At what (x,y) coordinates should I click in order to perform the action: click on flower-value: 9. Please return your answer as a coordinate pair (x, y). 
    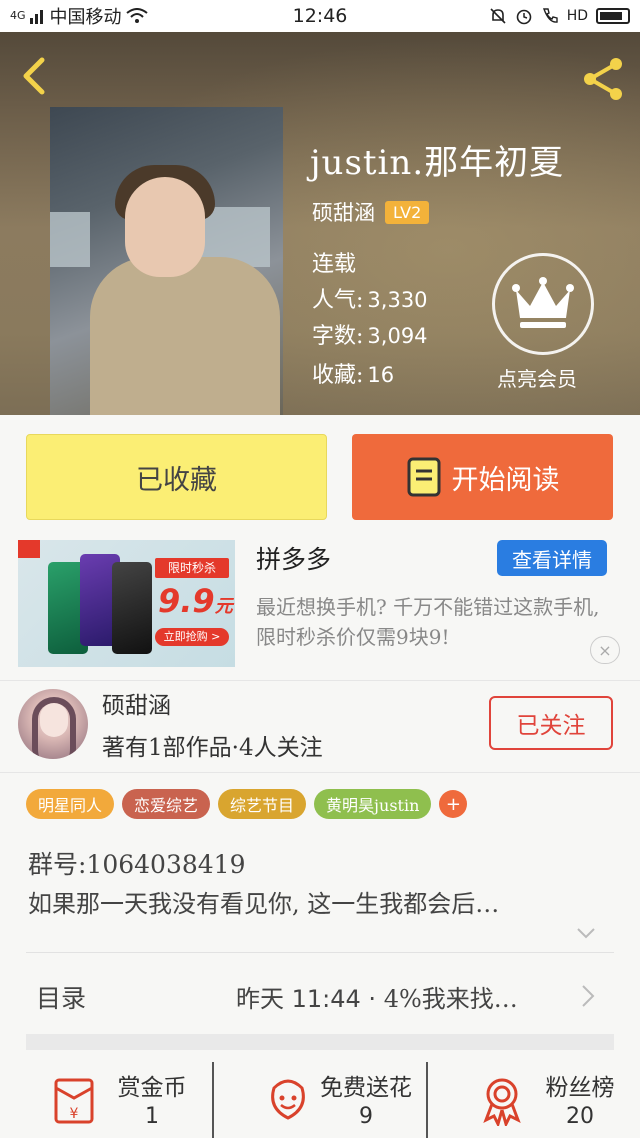
    Looking at the image, I should click on (366, 1116).